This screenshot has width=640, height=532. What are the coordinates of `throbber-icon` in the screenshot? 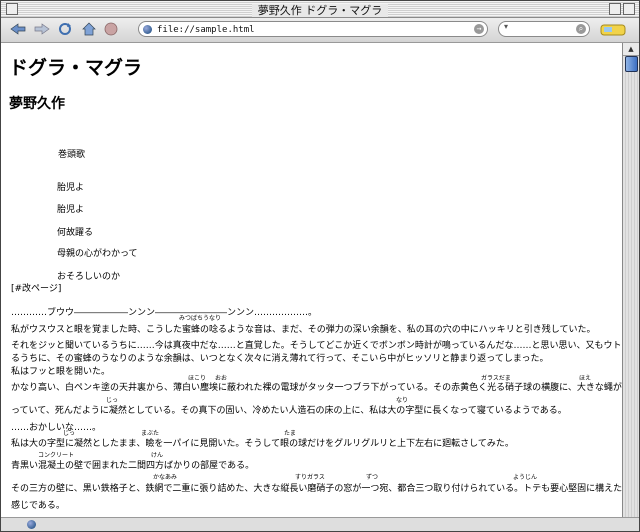 It's located at (613, 29).